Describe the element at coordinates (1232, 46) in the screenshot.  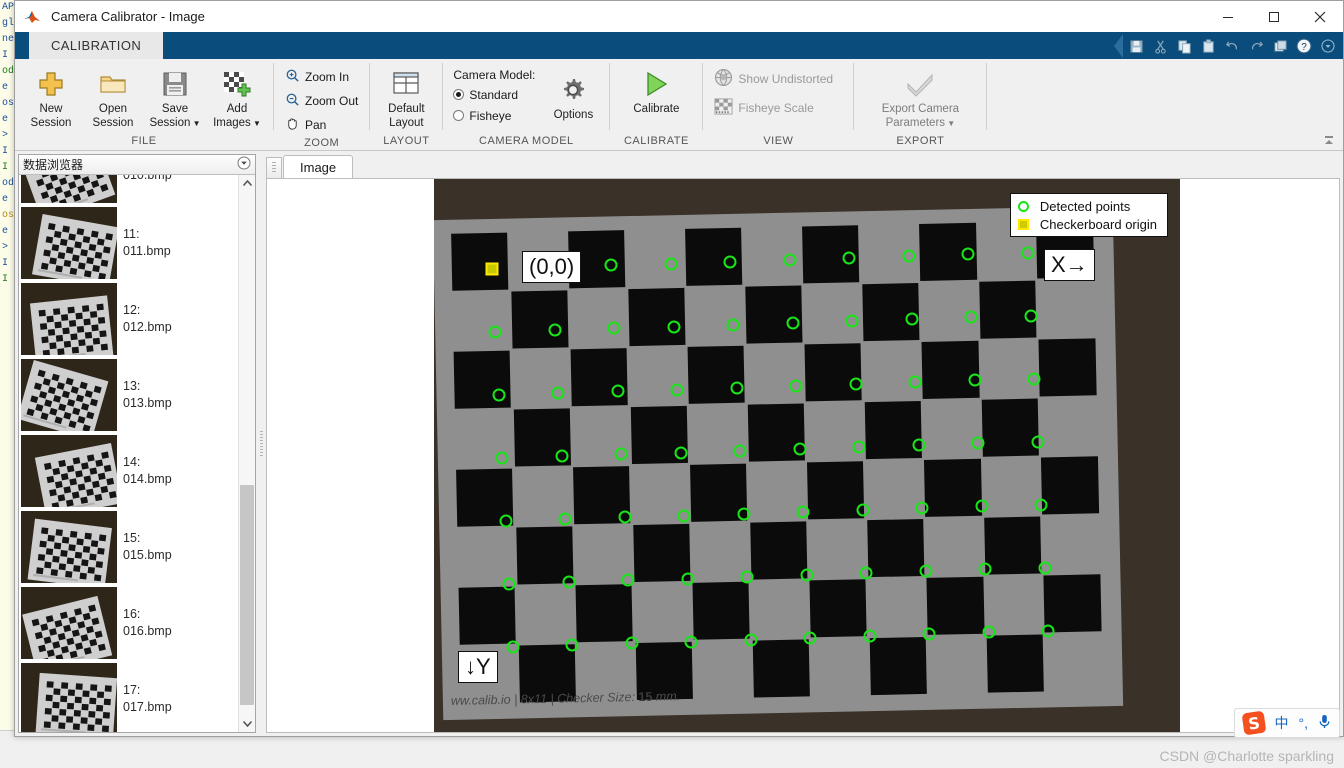
I see `undo-icon` at that location.